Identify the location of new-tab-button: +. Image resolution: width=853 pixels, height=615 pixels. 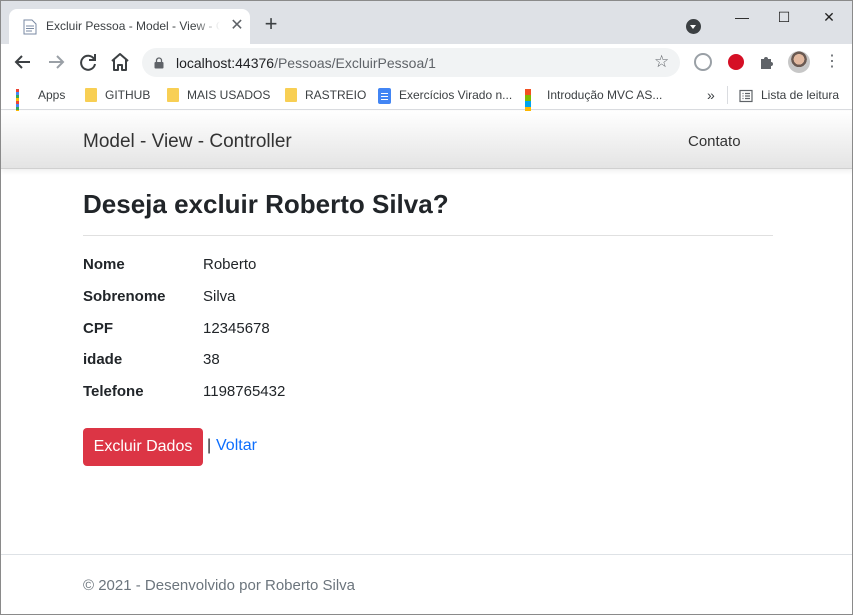
(271, 25).